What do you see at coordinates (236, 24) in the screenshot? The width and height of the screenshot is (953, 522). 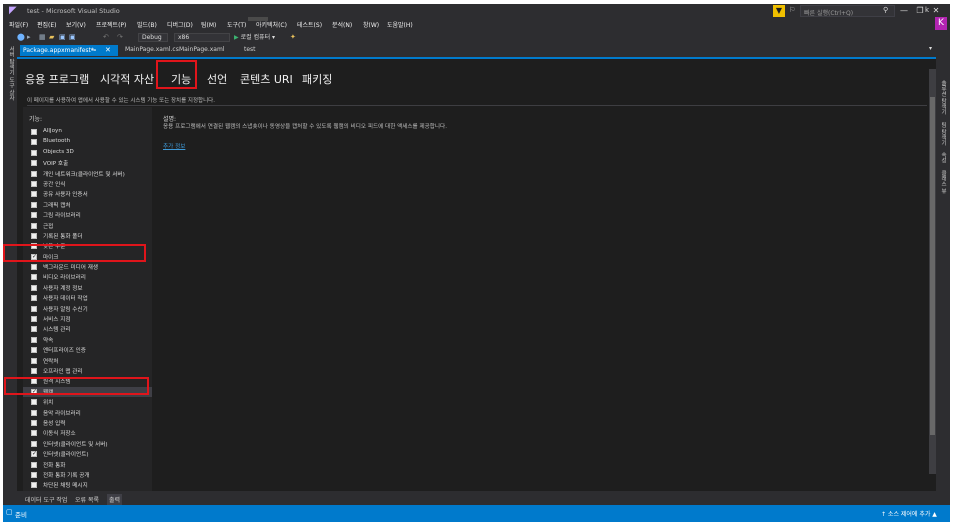 I see `menu-tools: 도구(T)` at bounding box center [236, 24].